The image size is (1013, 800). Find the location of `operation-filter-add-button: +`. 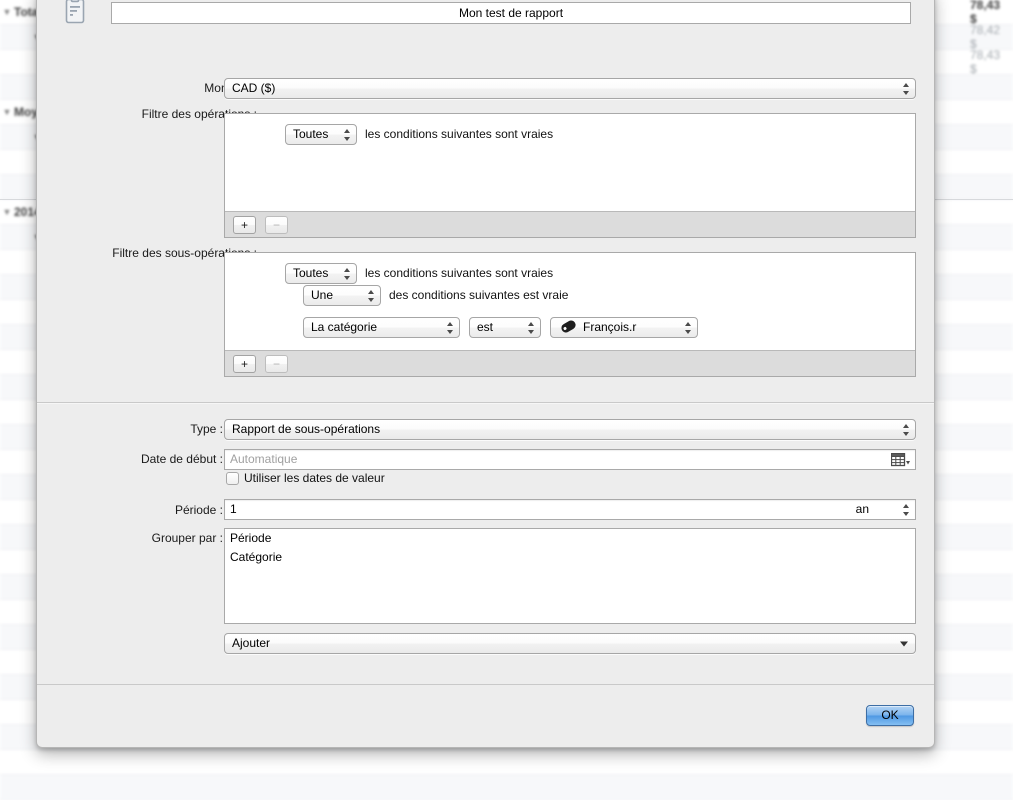

operation-filter-add-button: + is located at coordinates (244, 225).